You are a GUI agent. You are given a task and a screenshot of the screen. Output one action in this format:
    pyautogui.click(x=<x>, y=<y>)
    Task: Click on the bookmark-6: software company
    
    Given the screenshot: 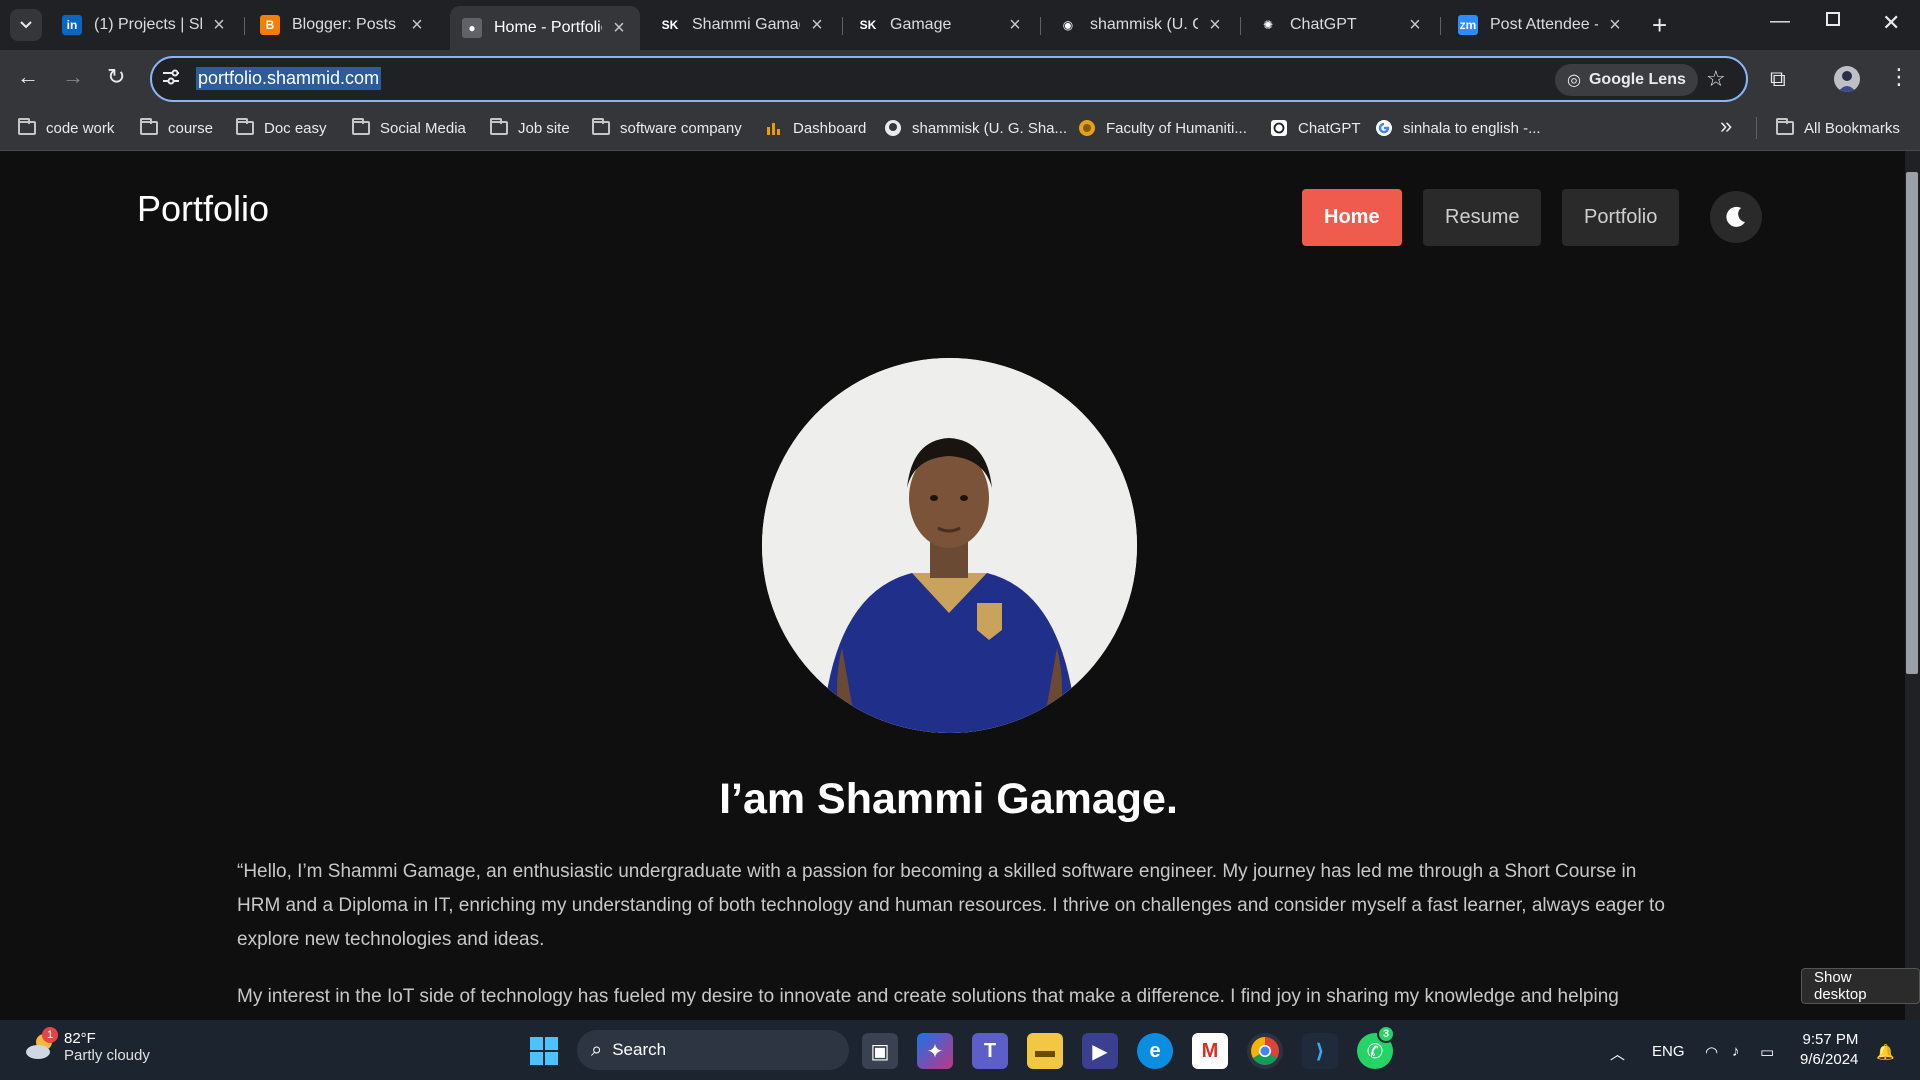 What is the action you would take?
    pyautogui.click(x=667, y=128)
    